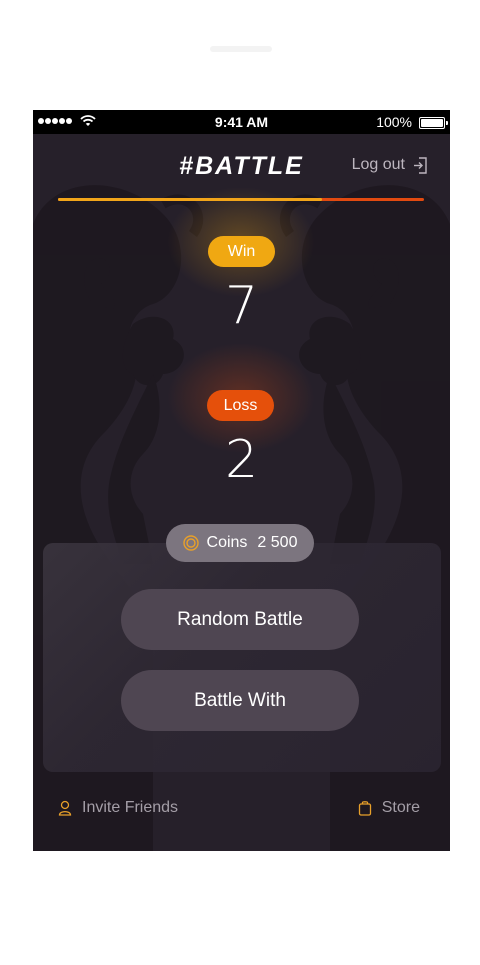 The width and height of the screenshot is (480, 965). Describe the element at coordinates (433, 123) in the screenshot. I see `battery-icon` at that location.